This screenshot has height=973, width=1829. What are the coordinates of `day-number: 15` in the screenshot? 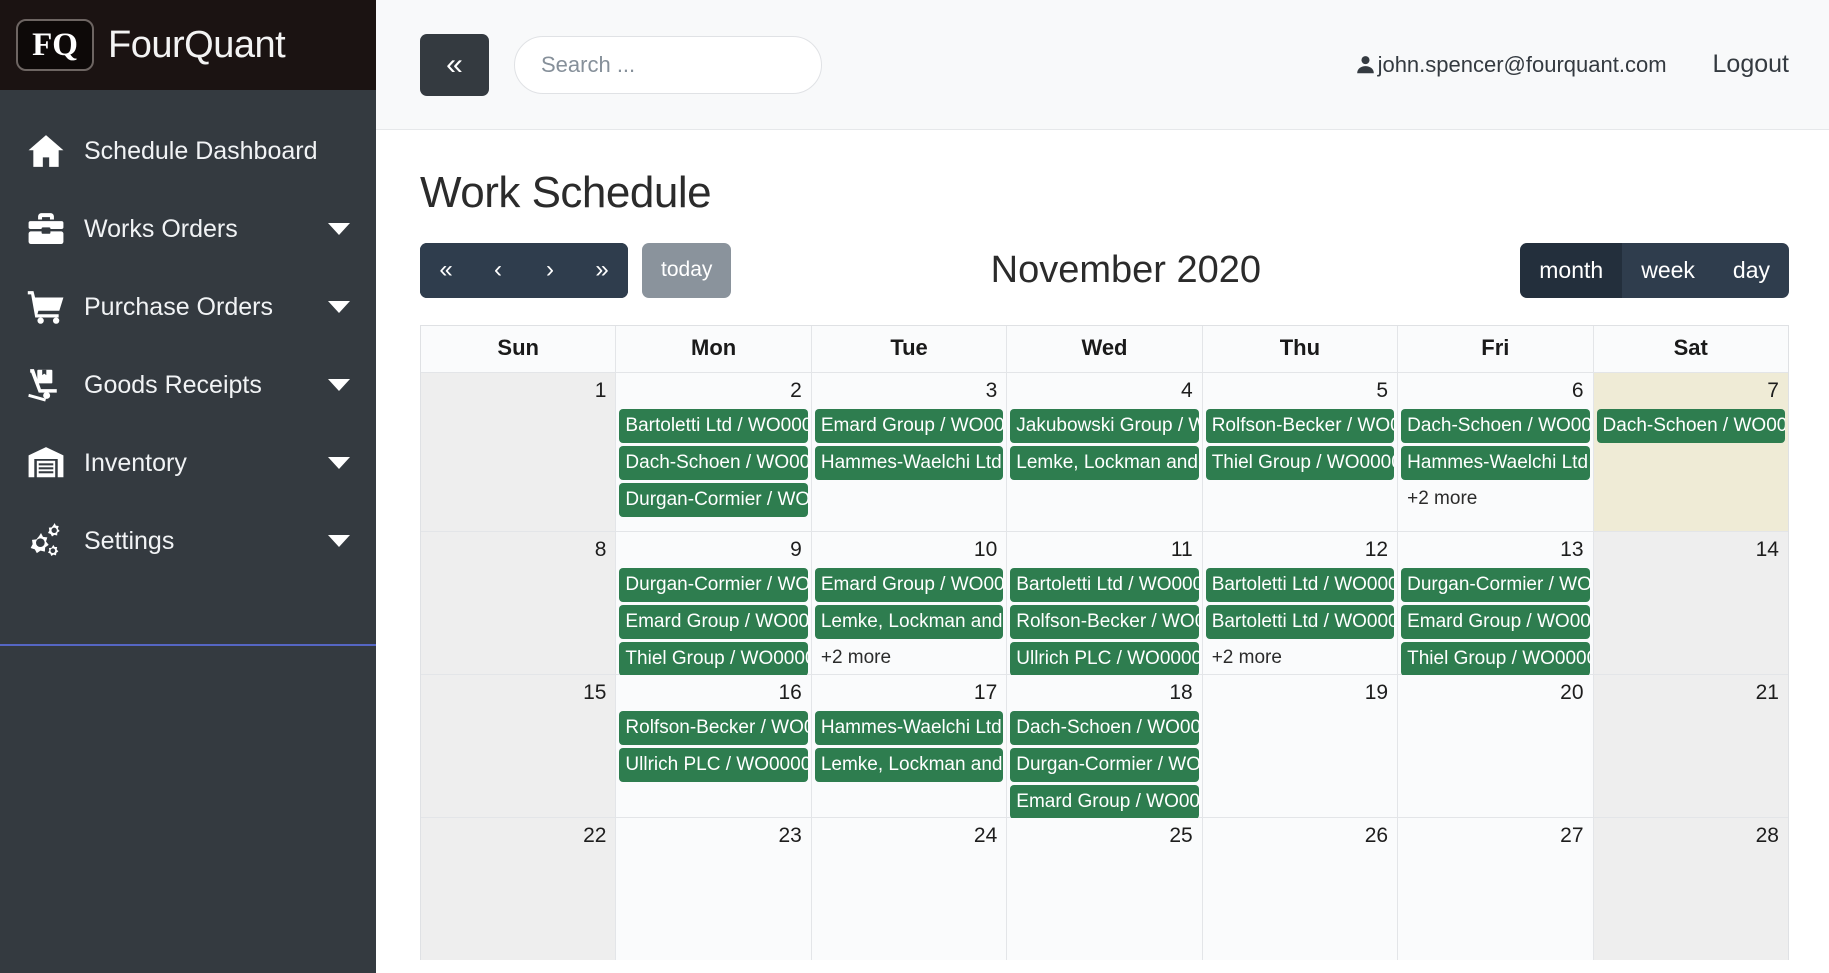 It's located at (595, 692).